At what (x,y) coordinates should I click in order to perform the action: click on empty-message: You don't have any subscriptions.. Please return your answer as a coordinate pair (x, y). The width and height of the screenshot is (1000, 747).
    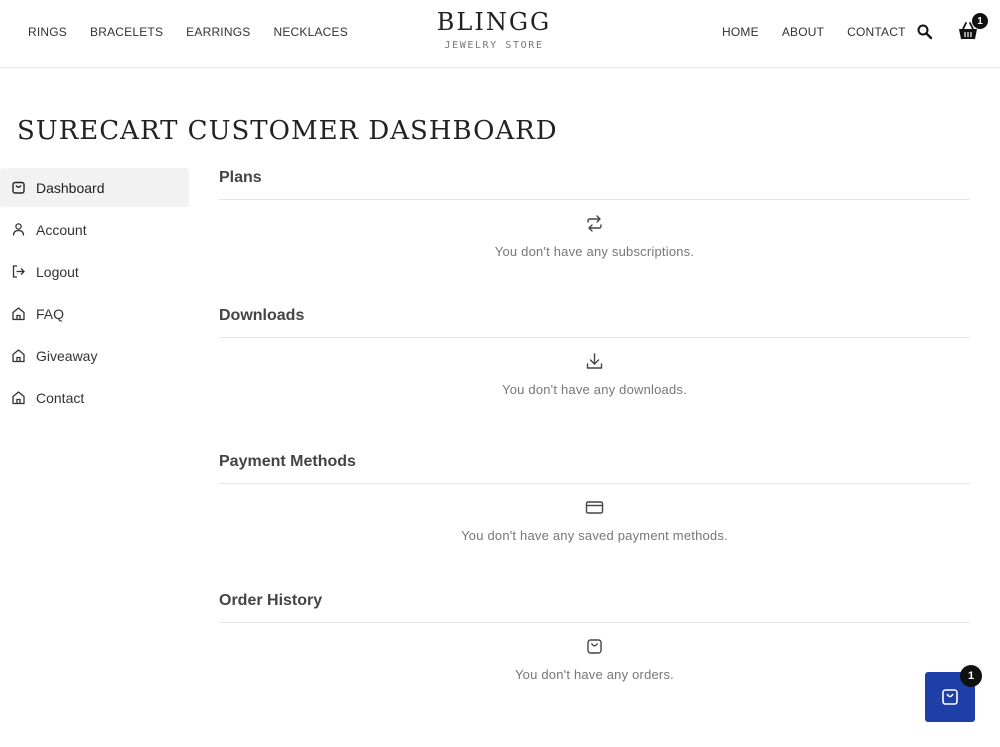
    Looking at the image, I should click on (594, 251).